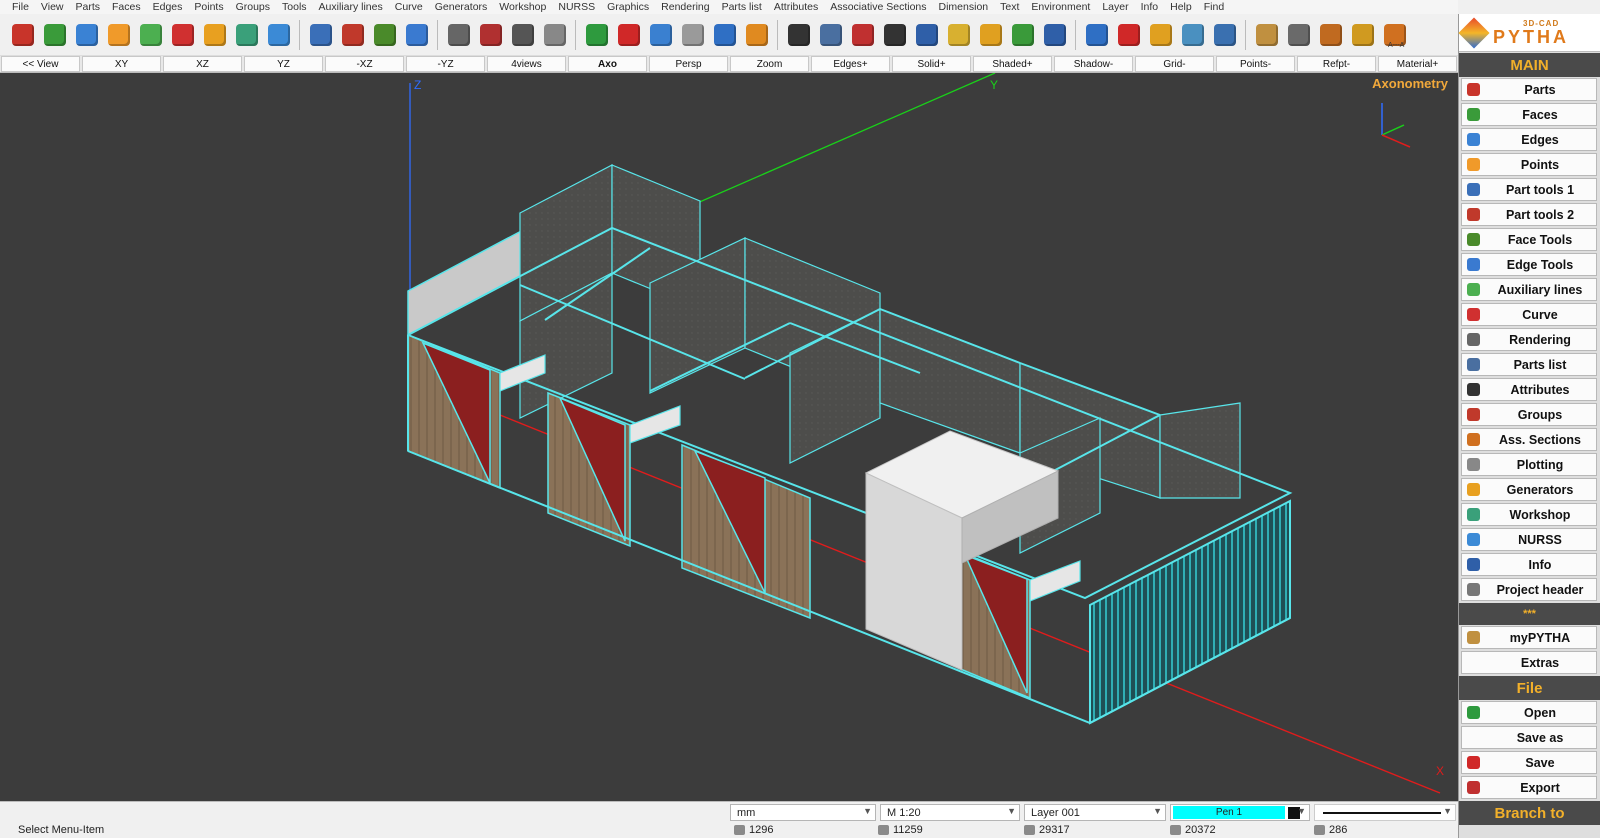 The image size is (1600, 838). I want to click on menu-auxiliary-lines: Auxiliary lines, so click(351, 7).